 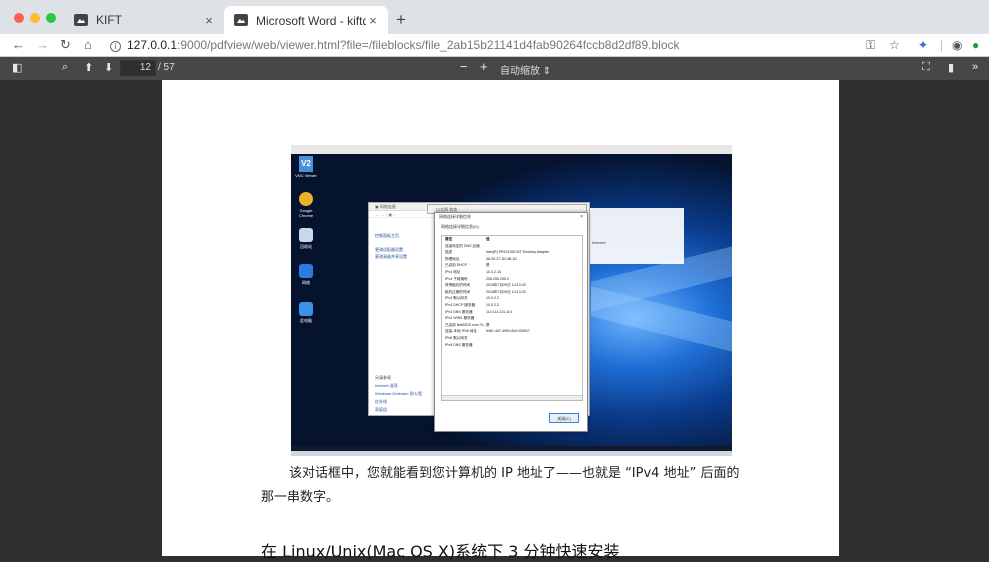 I want to click on details-row: IPv4 DHCP 服务器 10.0.2.2, so click(x=512, y=305).